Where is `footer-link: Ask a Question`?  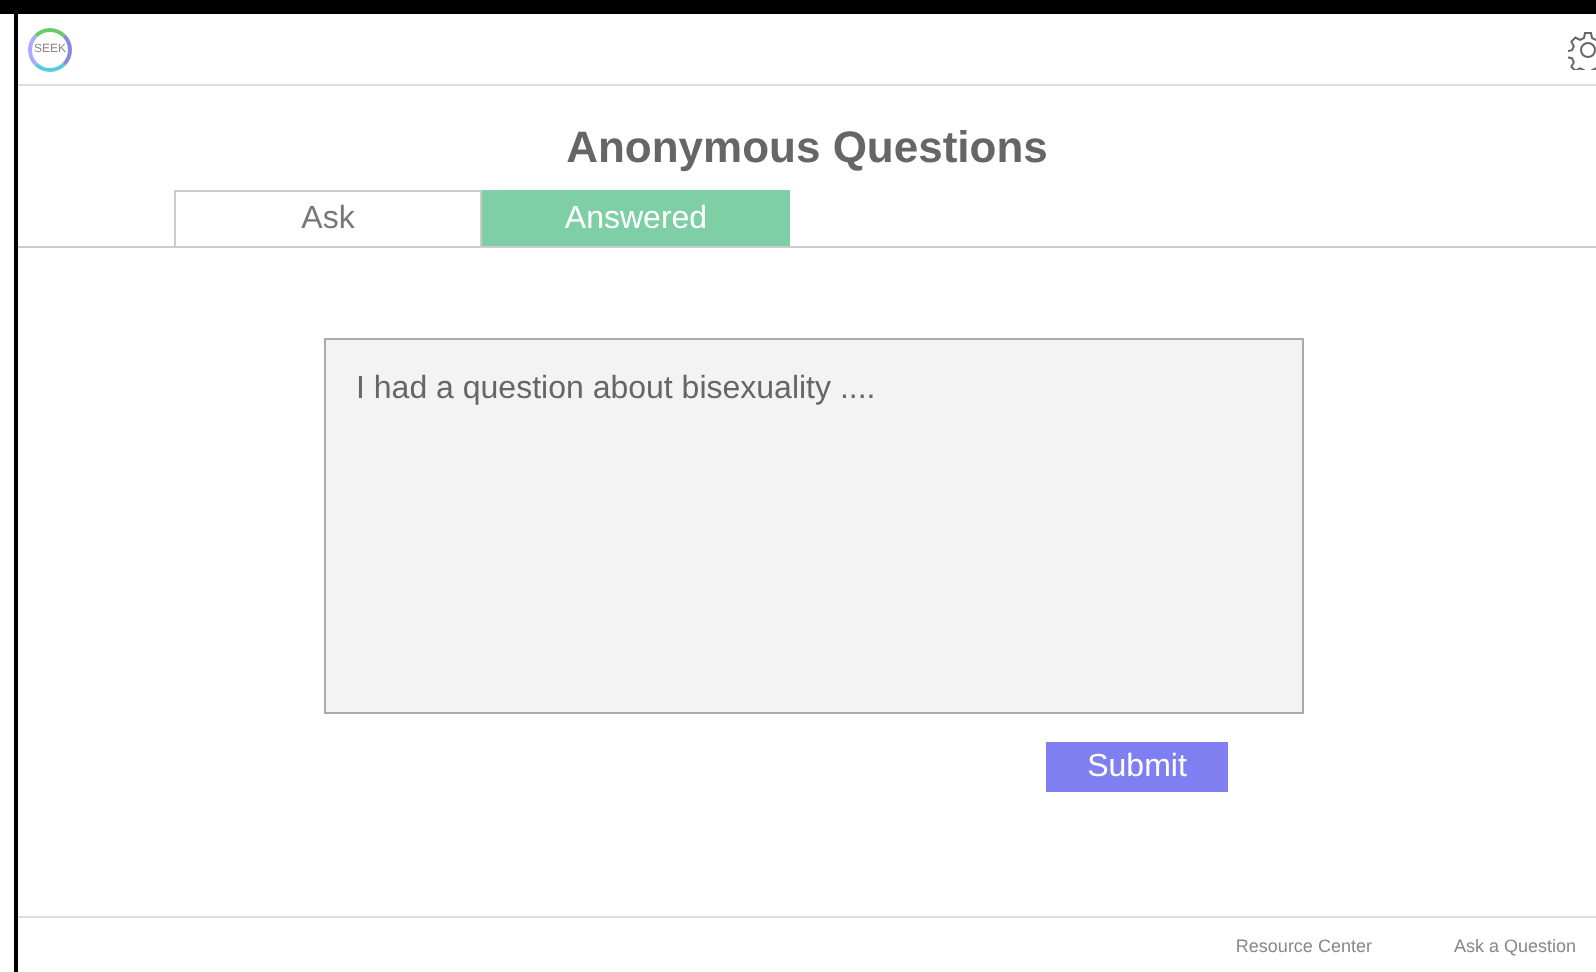
footer-link: Ask a Question is located at coordinates (1514, 945).